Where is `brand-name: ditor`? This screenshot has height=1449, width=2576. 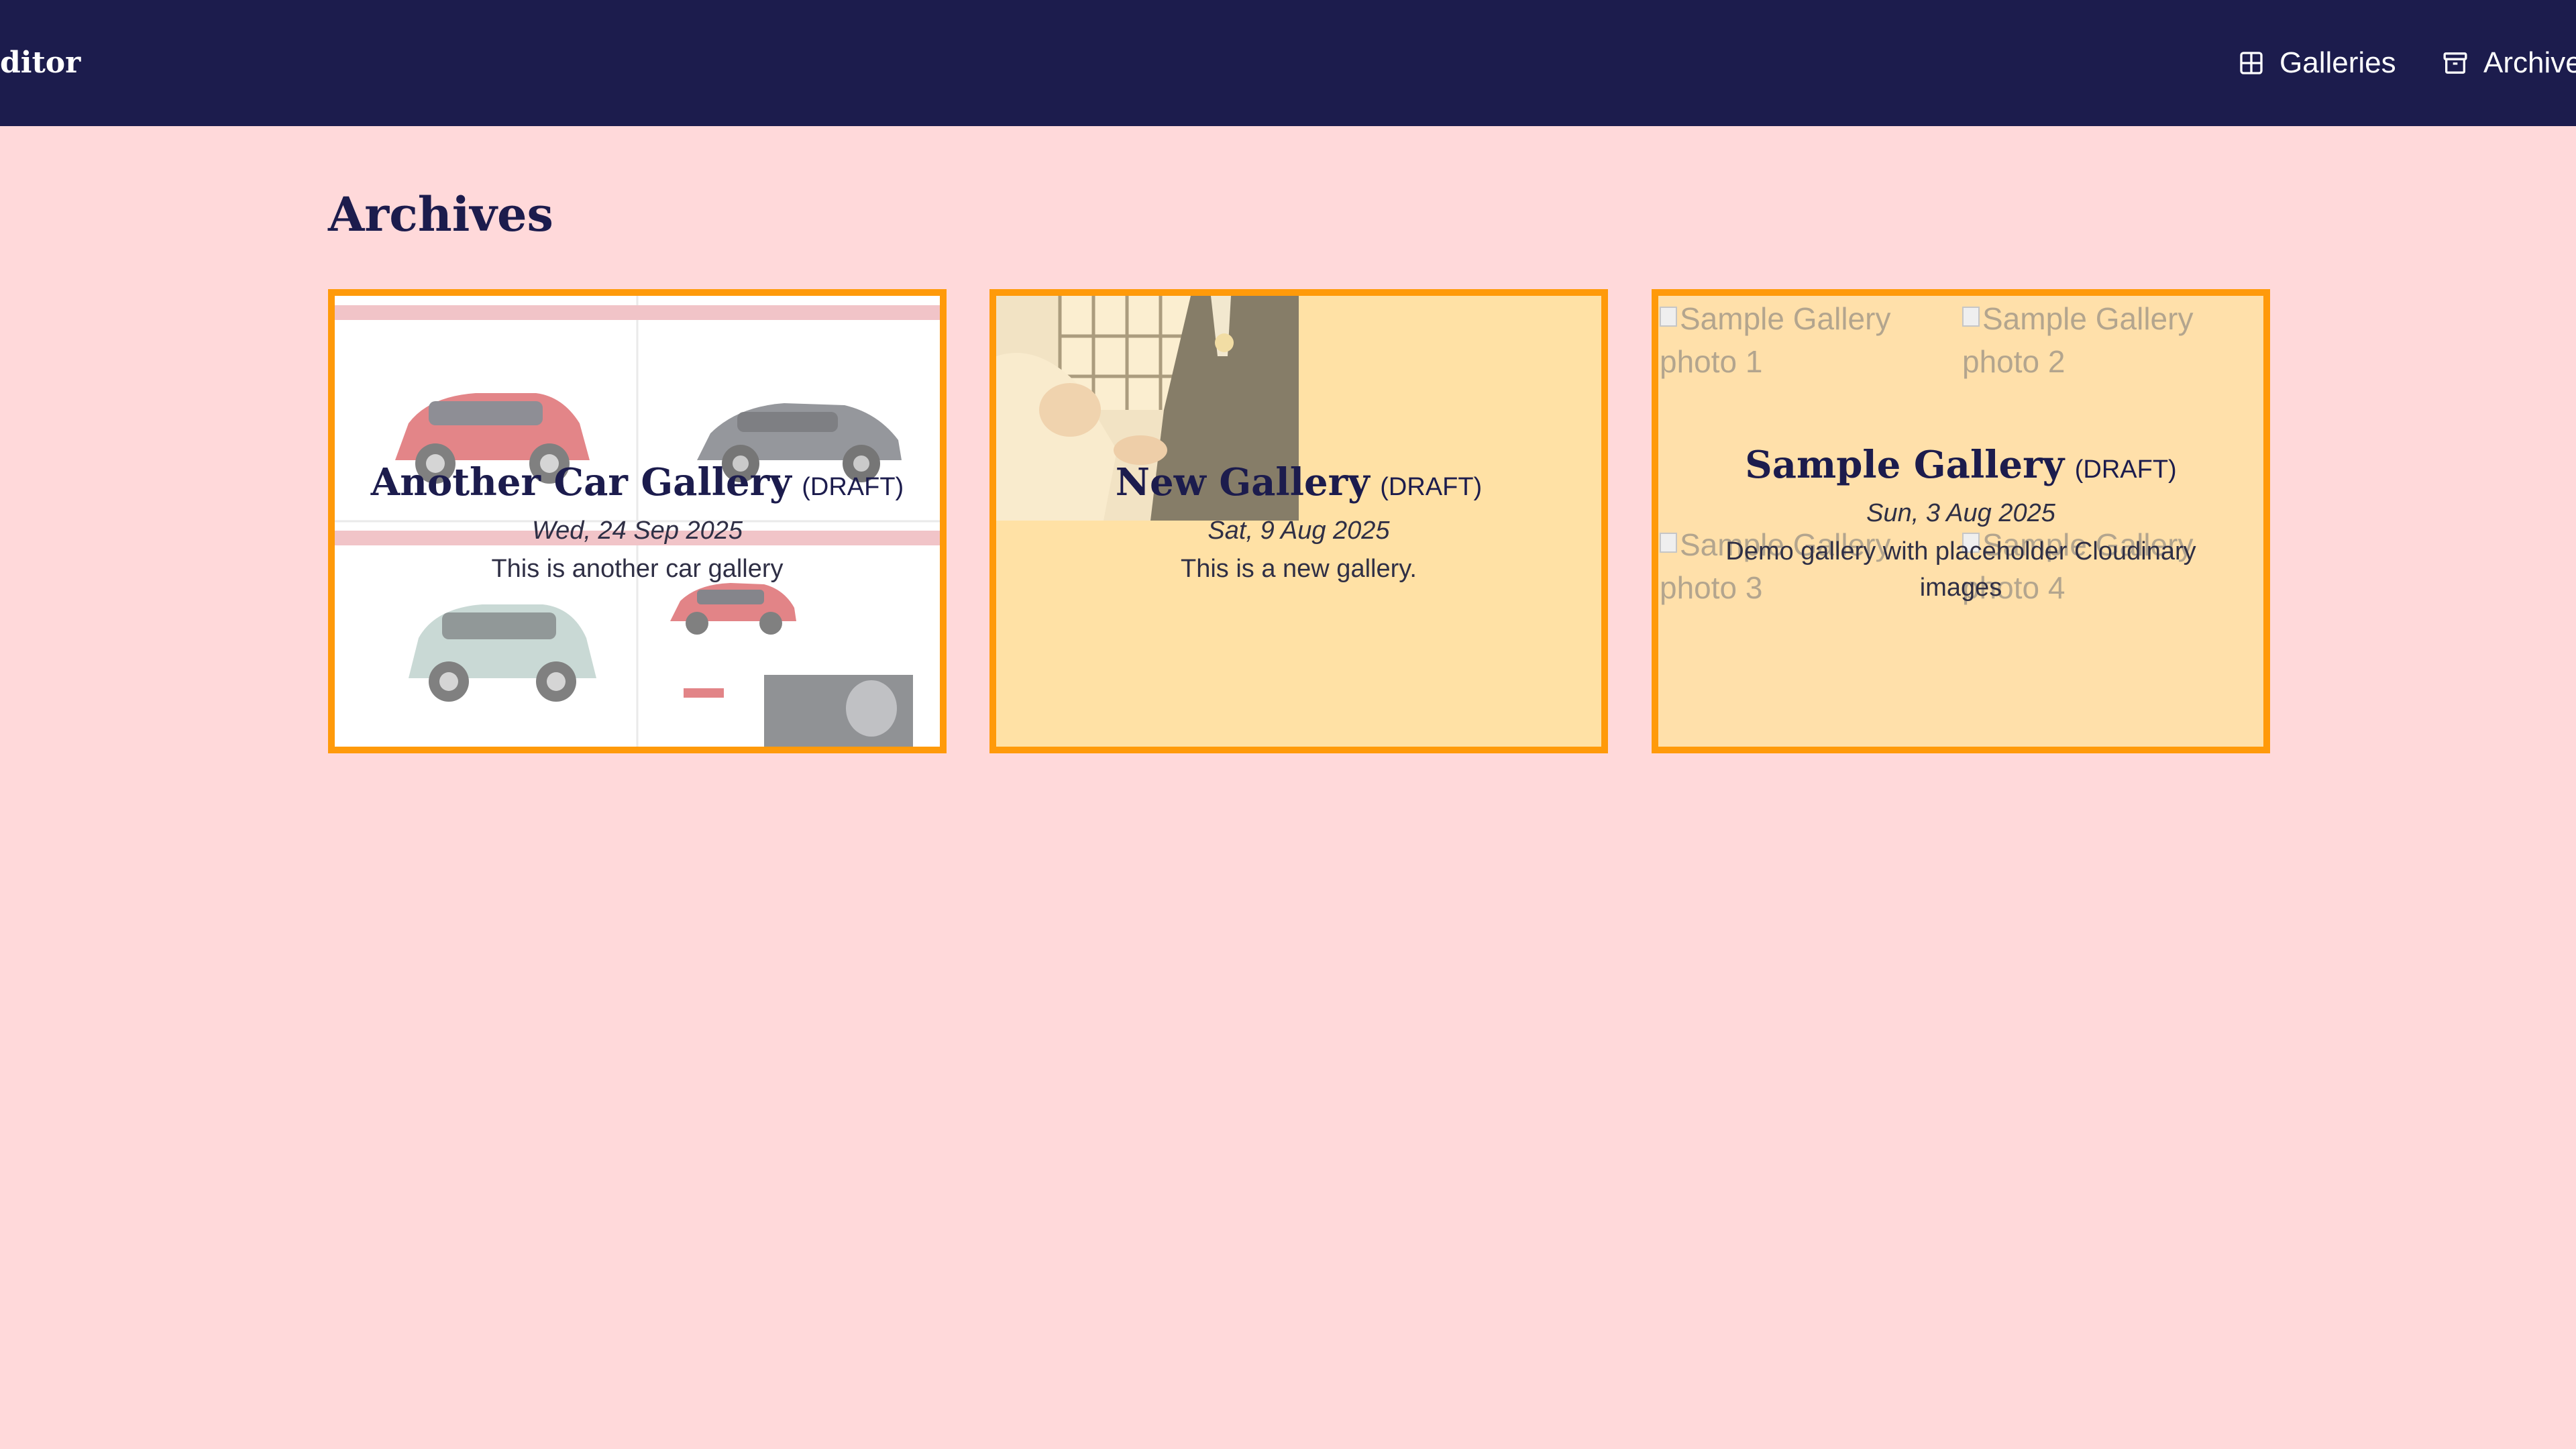 brand-name: ditor is located at coordinates (40, 63).